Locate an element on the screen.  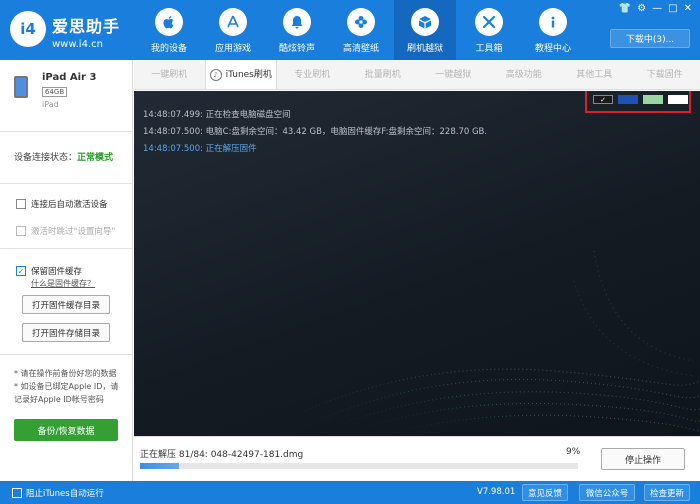
device-card: iPad Air 3 64GB iPad is located at coordinates (69, 93).